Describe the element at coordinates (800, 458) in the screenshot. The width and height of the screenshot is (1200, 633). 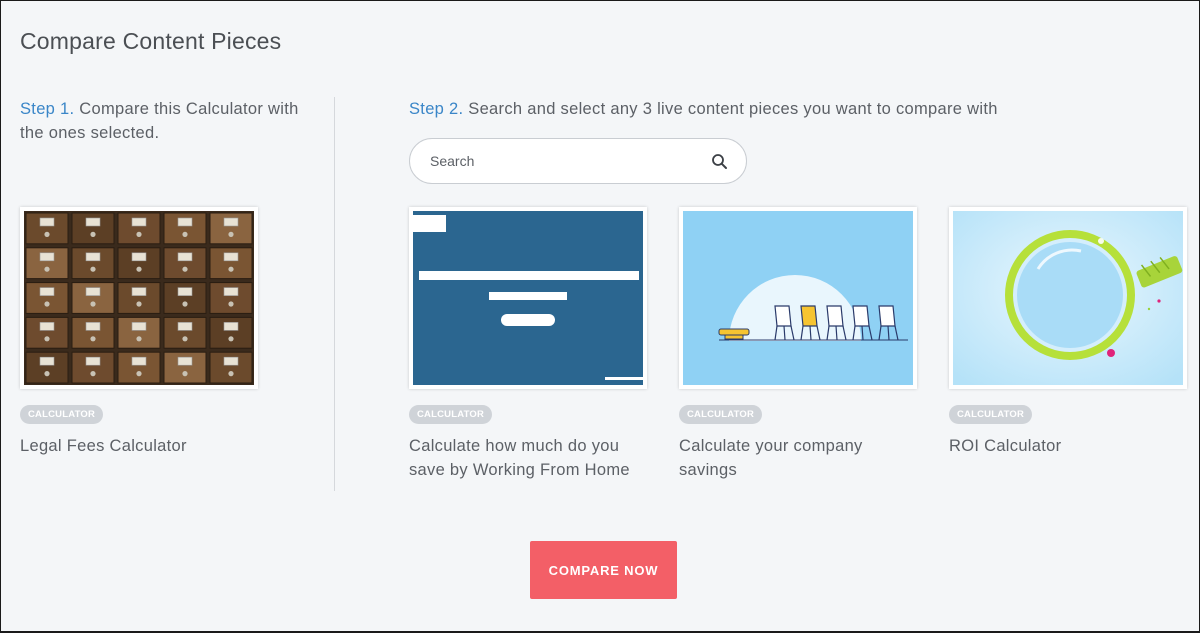
I see `option-card-title: Calculate your company savings` at that location.